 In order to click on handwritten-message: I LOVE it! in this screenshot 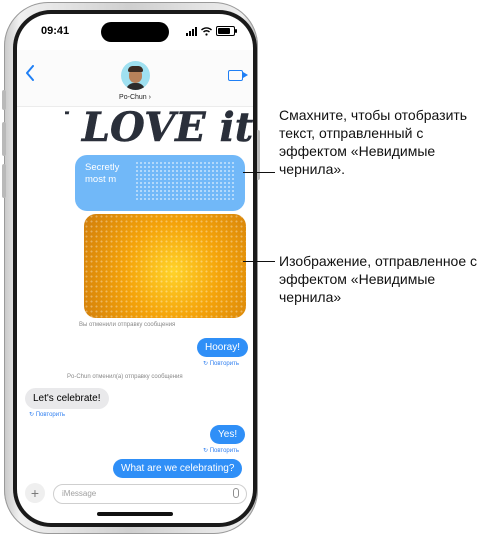, I will do `click(159, 127)`.